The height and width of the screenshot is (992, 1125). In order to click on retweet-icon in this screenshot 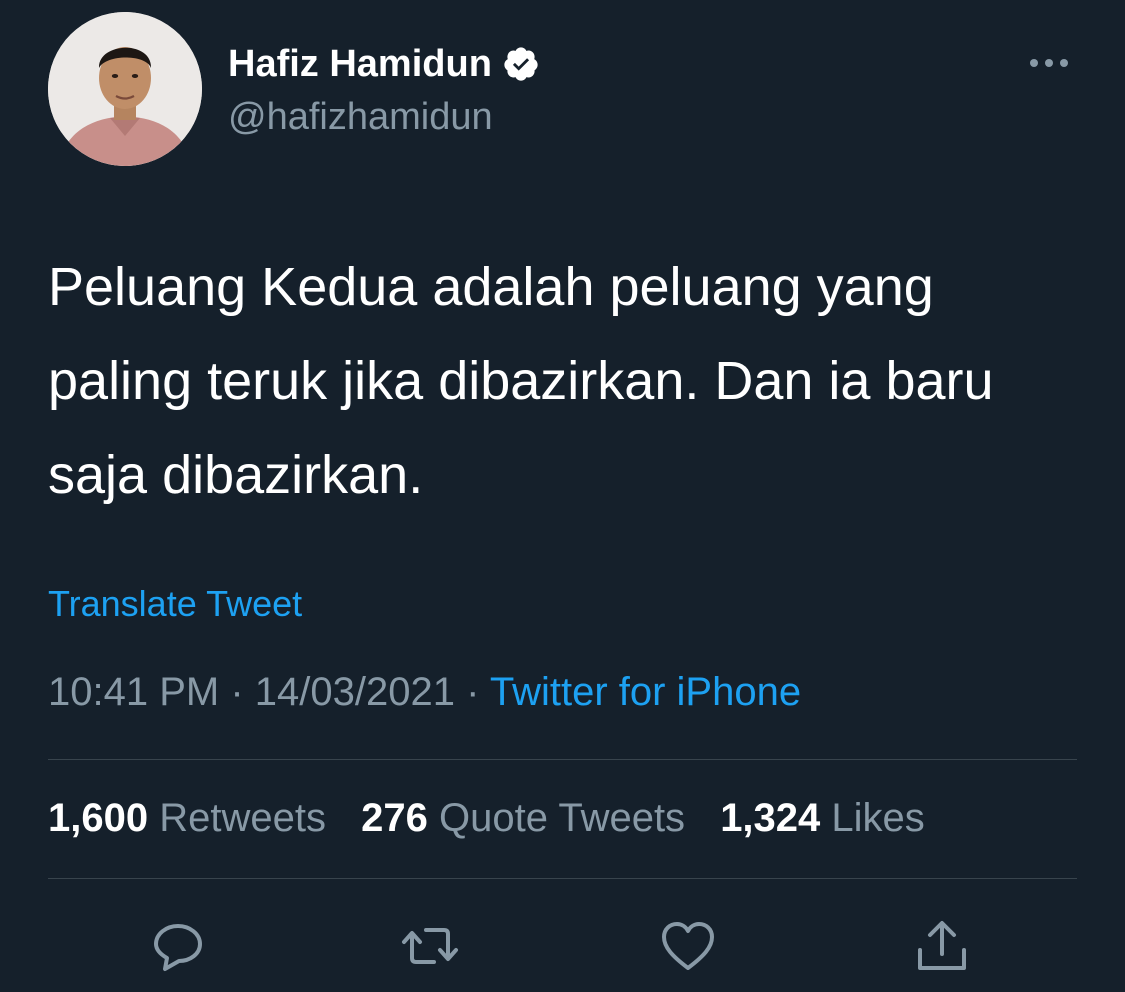, I will do `click(430, 946)`.